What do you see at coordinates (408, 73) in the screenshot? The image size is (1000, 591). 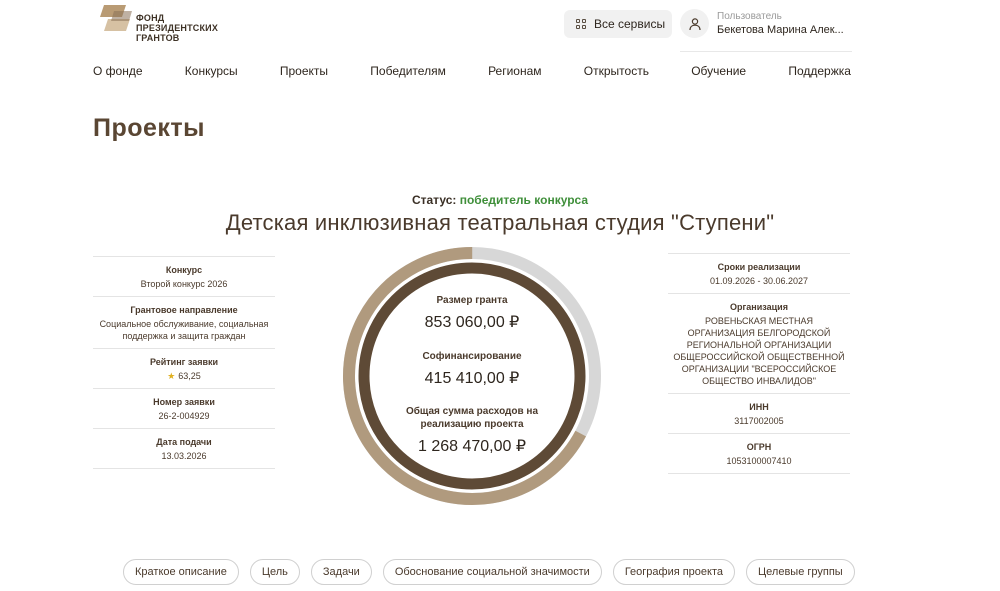 I see `nav-item-winners: Победителям` at bounding box center [408, 73].